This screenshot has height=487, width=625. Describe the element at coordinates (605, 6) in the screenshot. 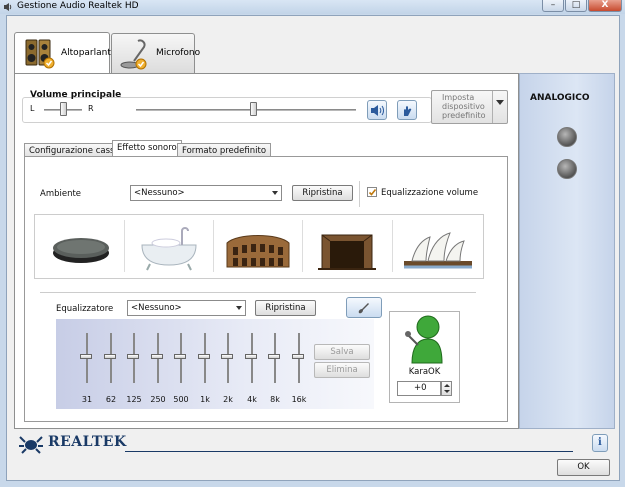

I see `close-button: X` at that location.